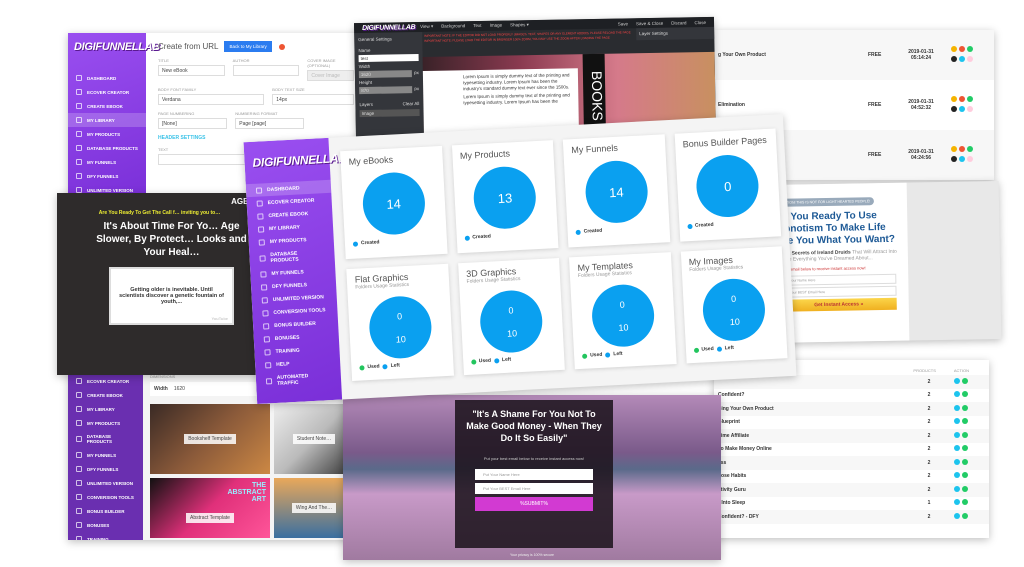 The image size is (1024, 567). What do you see at coordinates (191, 70) in the screenshot?
I see `title-input: New eBook` at bounding box center [191, 70].